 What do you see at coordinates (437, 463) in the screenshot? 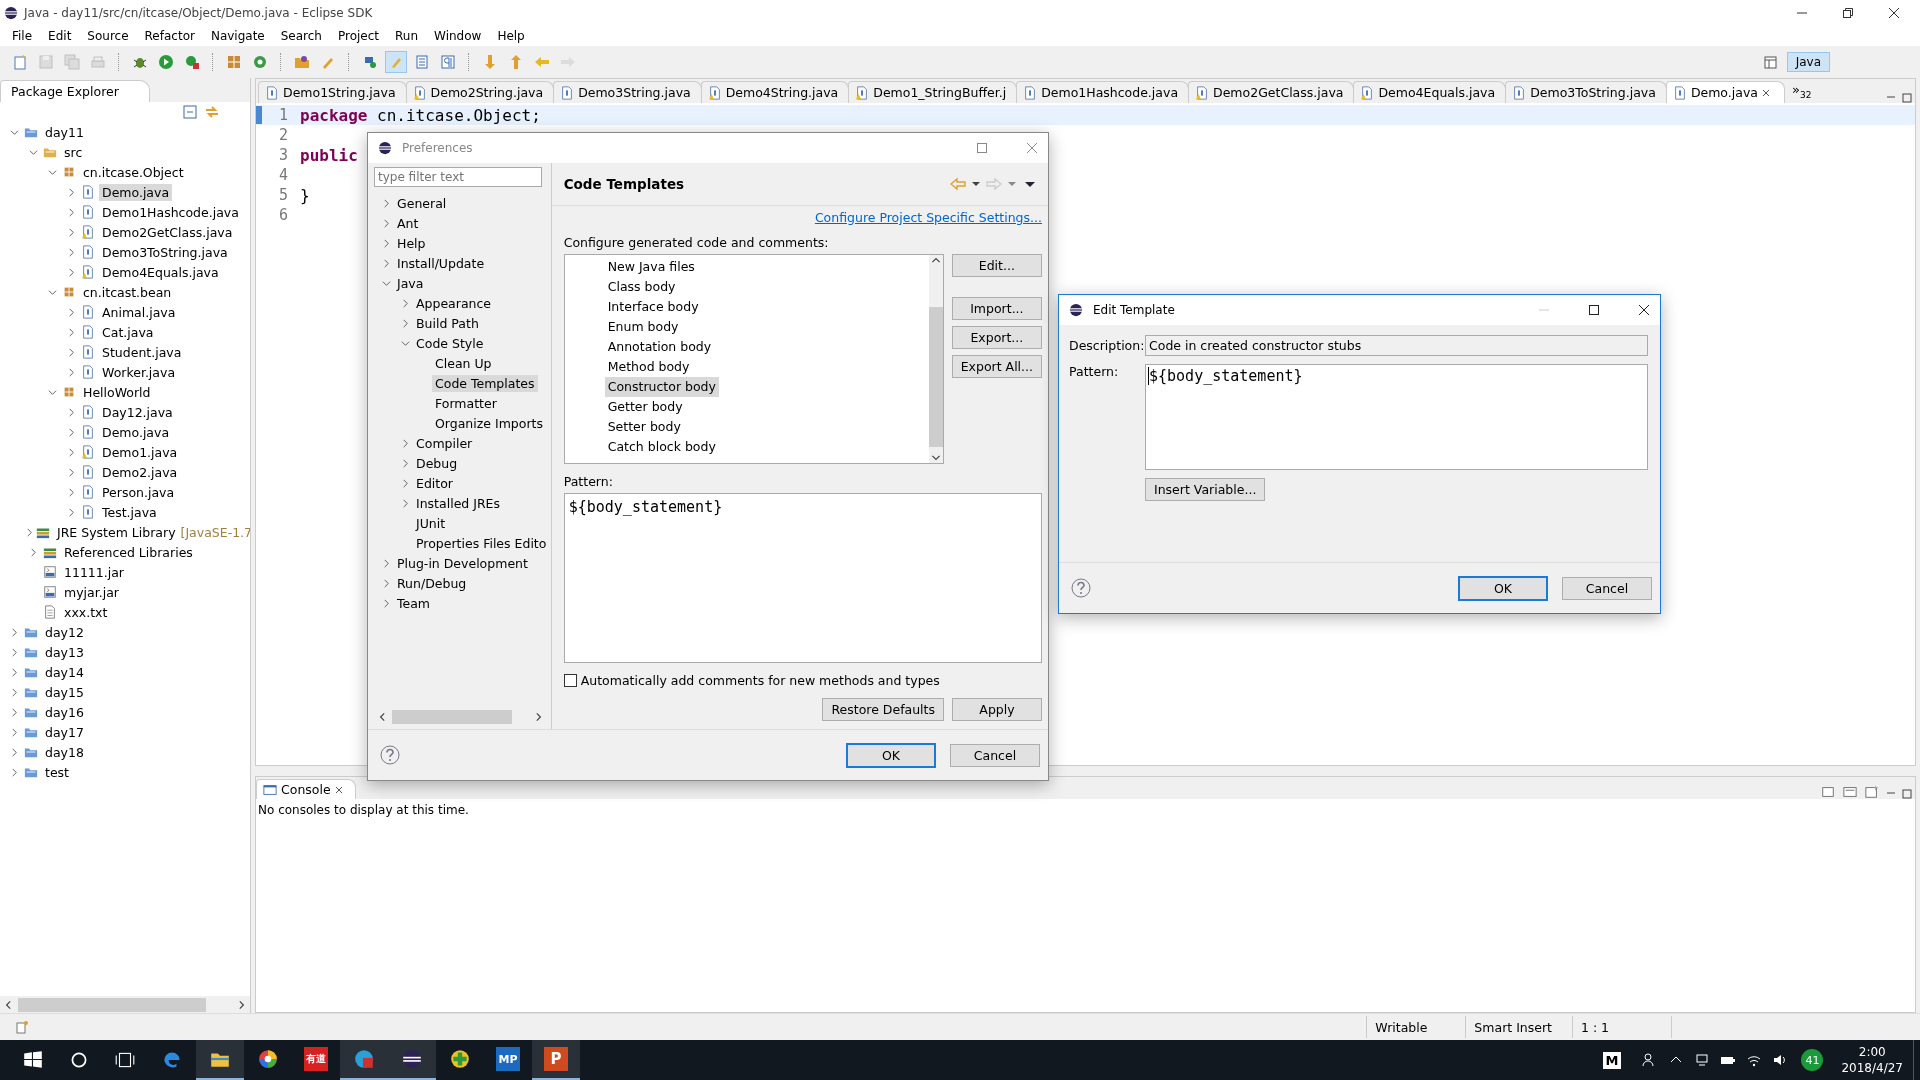
I see `preference-page-item: Debug` at bounding box center [437, 463].